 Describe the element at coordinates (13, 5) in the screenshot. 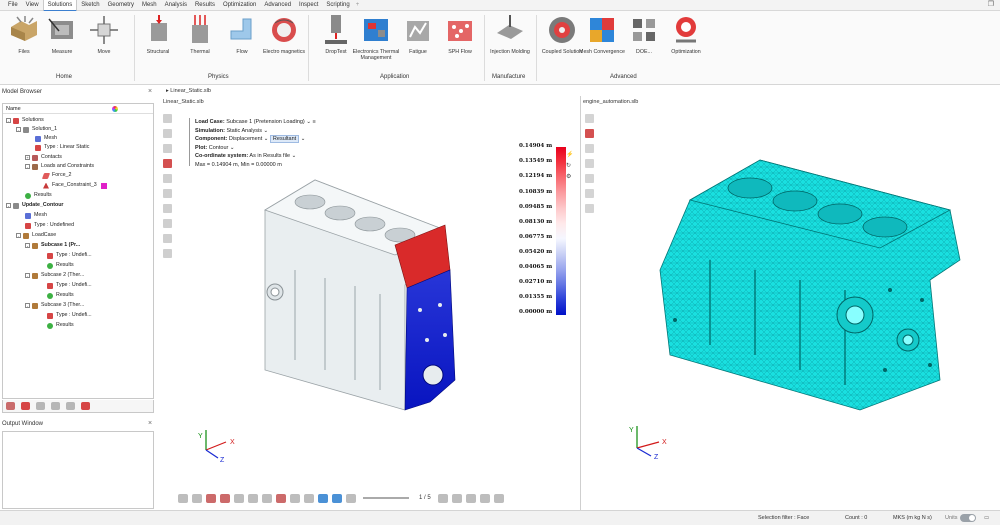

I see `menu-file: File` at that location.